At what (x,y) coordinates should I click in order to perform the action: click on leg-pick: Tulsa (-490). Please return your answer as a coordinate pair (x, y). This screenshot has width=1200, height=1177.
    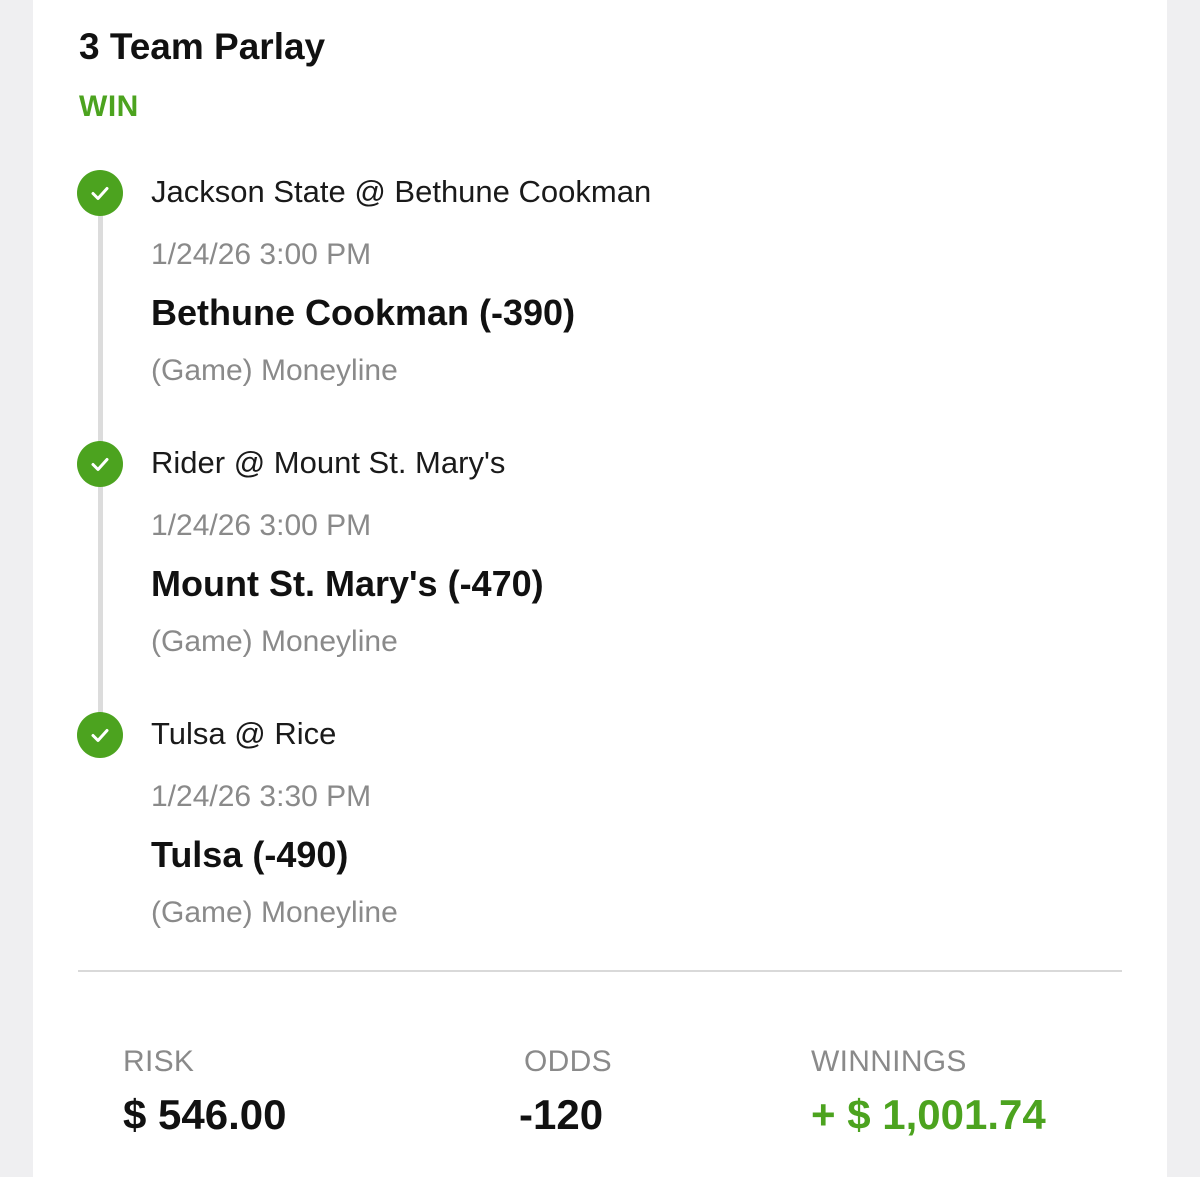
    Looking at the image, I should click on (250, 854).